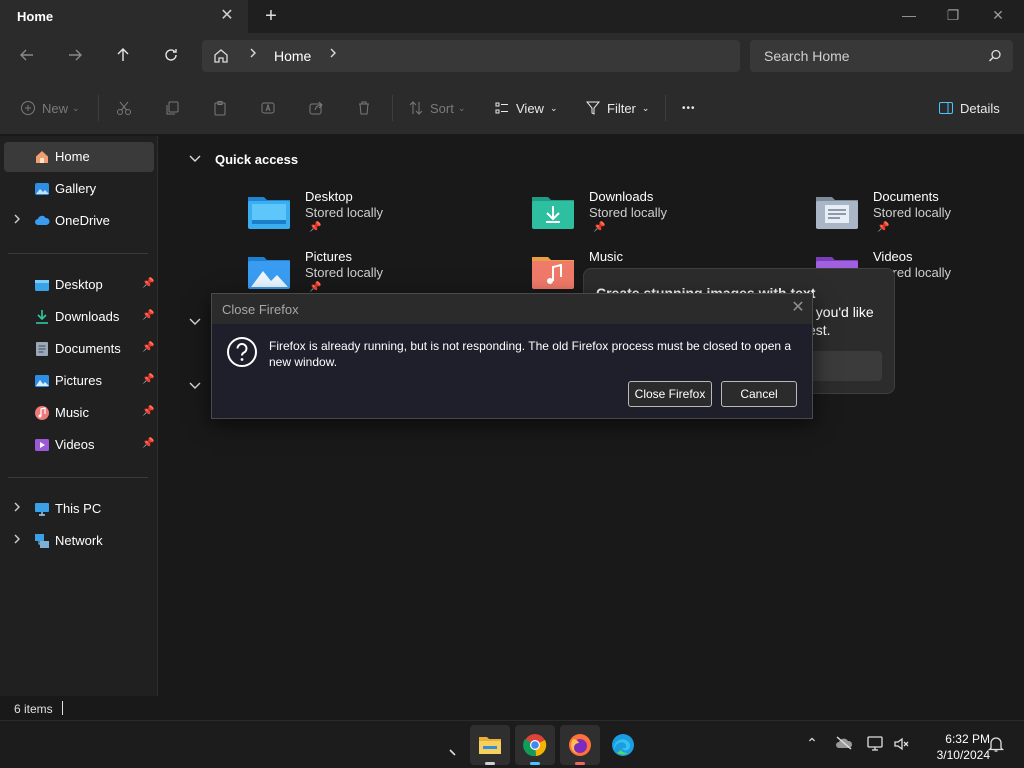 This screenshot has width=1024, height=768. I want to click on tab-home: Home ✕, so click(124, 16).